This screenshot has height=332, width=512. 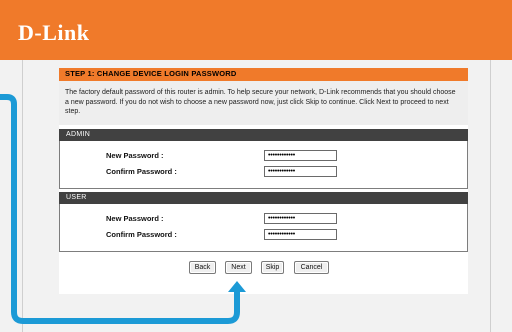 I want to click on admin-confirm-password-label: Confirm Password :, so click(x=141, y=171).